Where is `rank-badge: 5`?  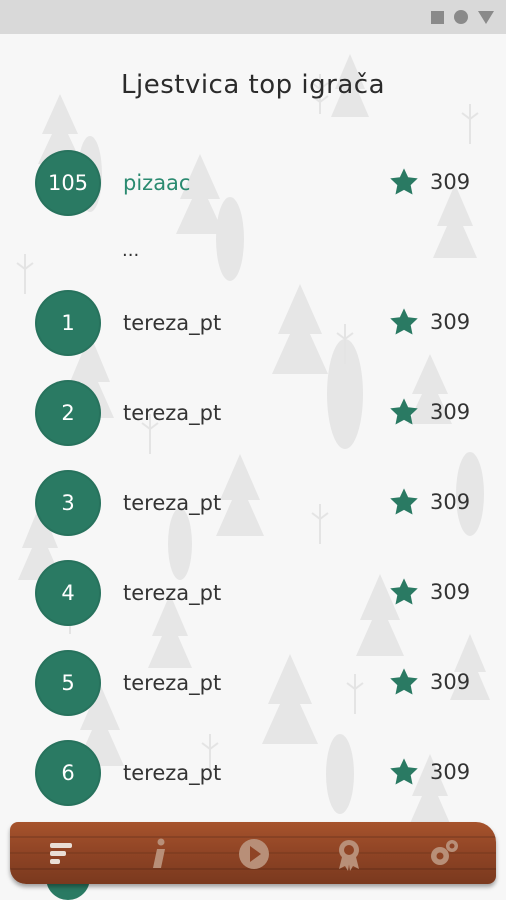
rank-badge: 5 is located at coordinates (68, 683).